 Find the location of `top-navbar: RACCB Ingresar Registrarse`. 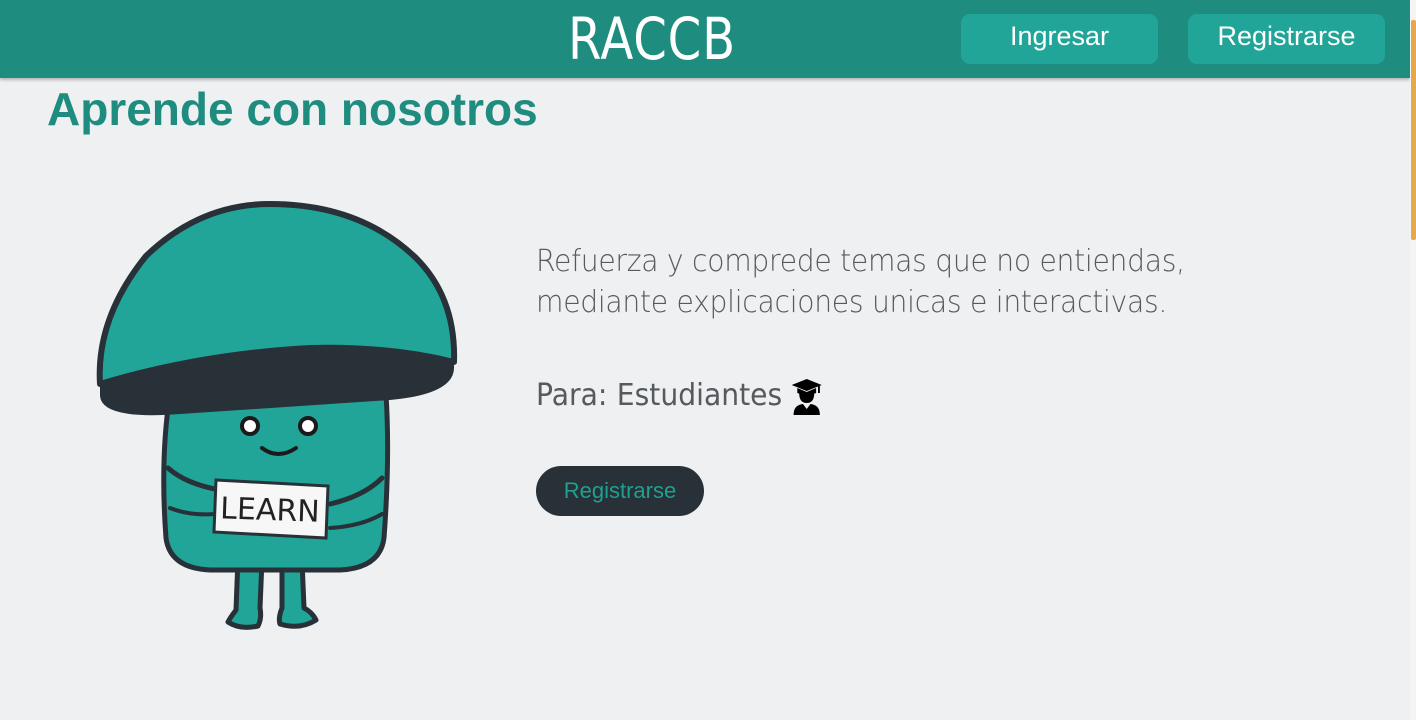

top-navbar: RACCB Ingresar Registrarse is located at coordinates (705, 39).